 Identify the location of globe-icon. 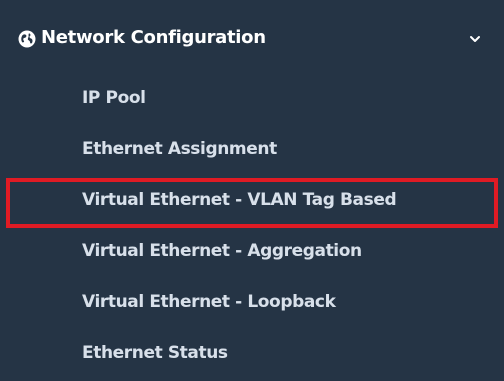
(27, 39).